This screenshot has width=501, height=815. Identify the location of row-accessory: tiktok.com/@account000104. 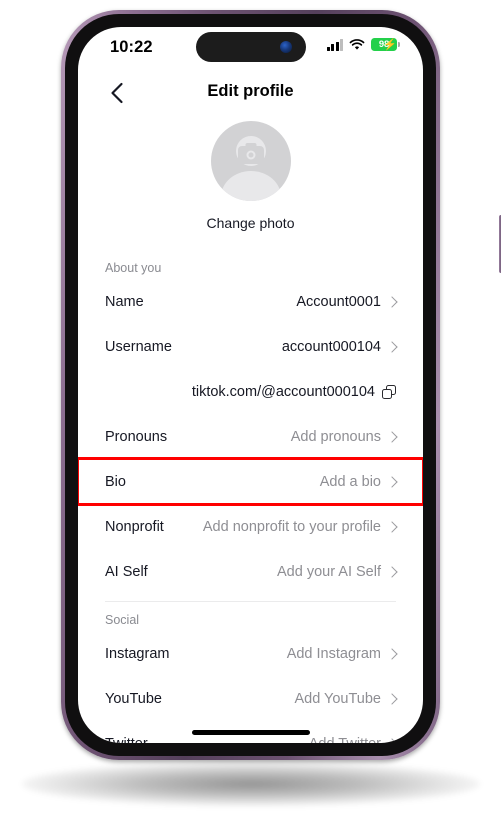
(294, 392).